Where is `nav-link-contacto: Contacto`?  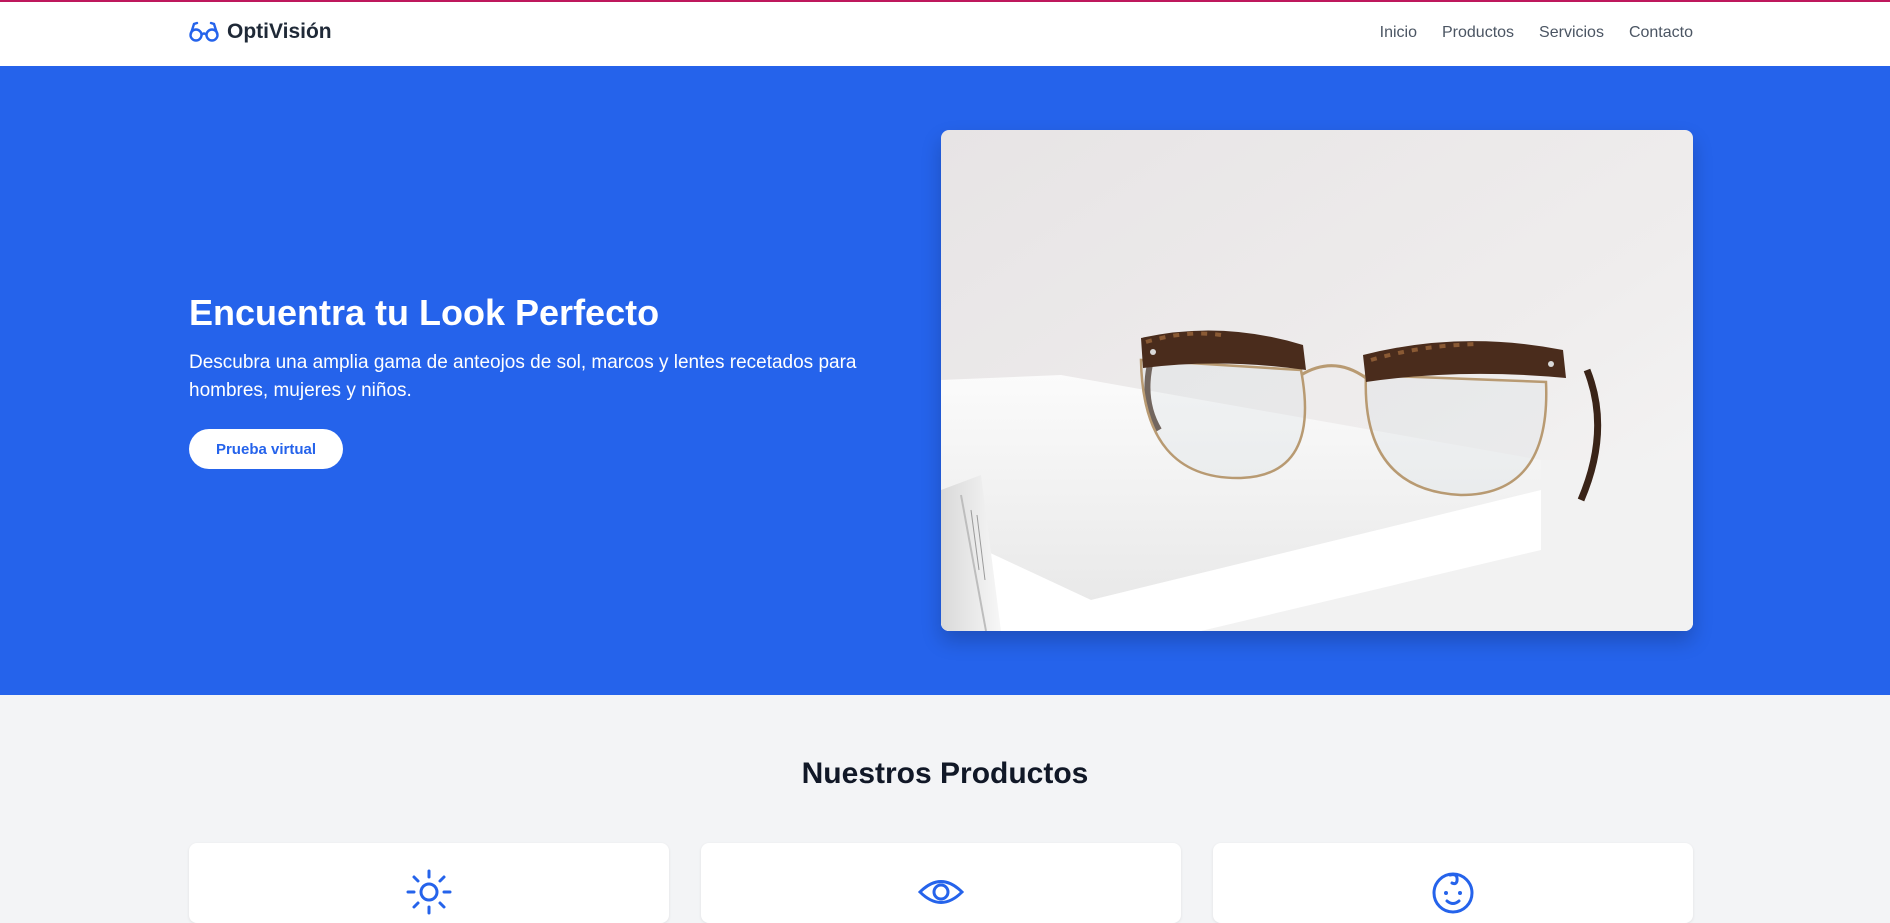
nav-link-contacto: Contacto is located at coordinates (1661, 33).